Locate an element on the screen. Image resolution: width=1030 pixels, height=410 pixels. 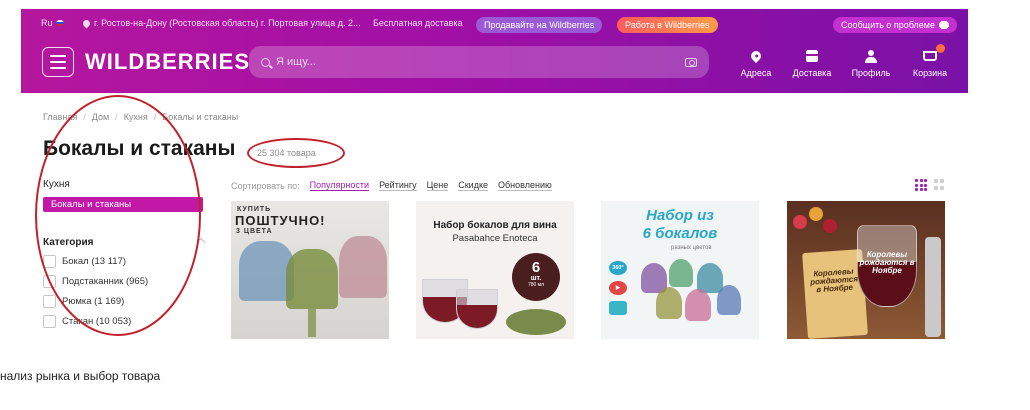
sell-on-wildberries-button: Продавайте на Wildberries is located at coordinates (539, 25).